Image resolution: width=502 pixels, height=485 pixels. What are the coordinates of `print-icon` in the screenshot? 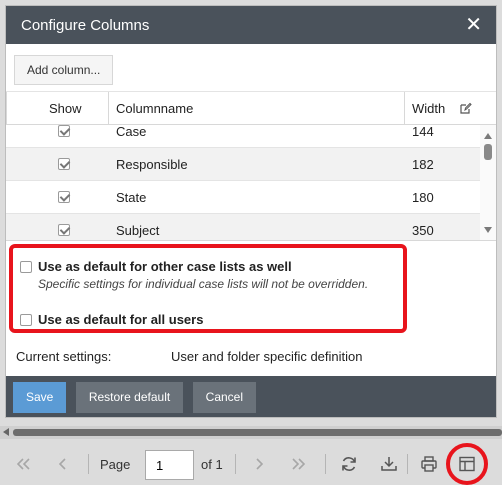 It's located at (429, 464).